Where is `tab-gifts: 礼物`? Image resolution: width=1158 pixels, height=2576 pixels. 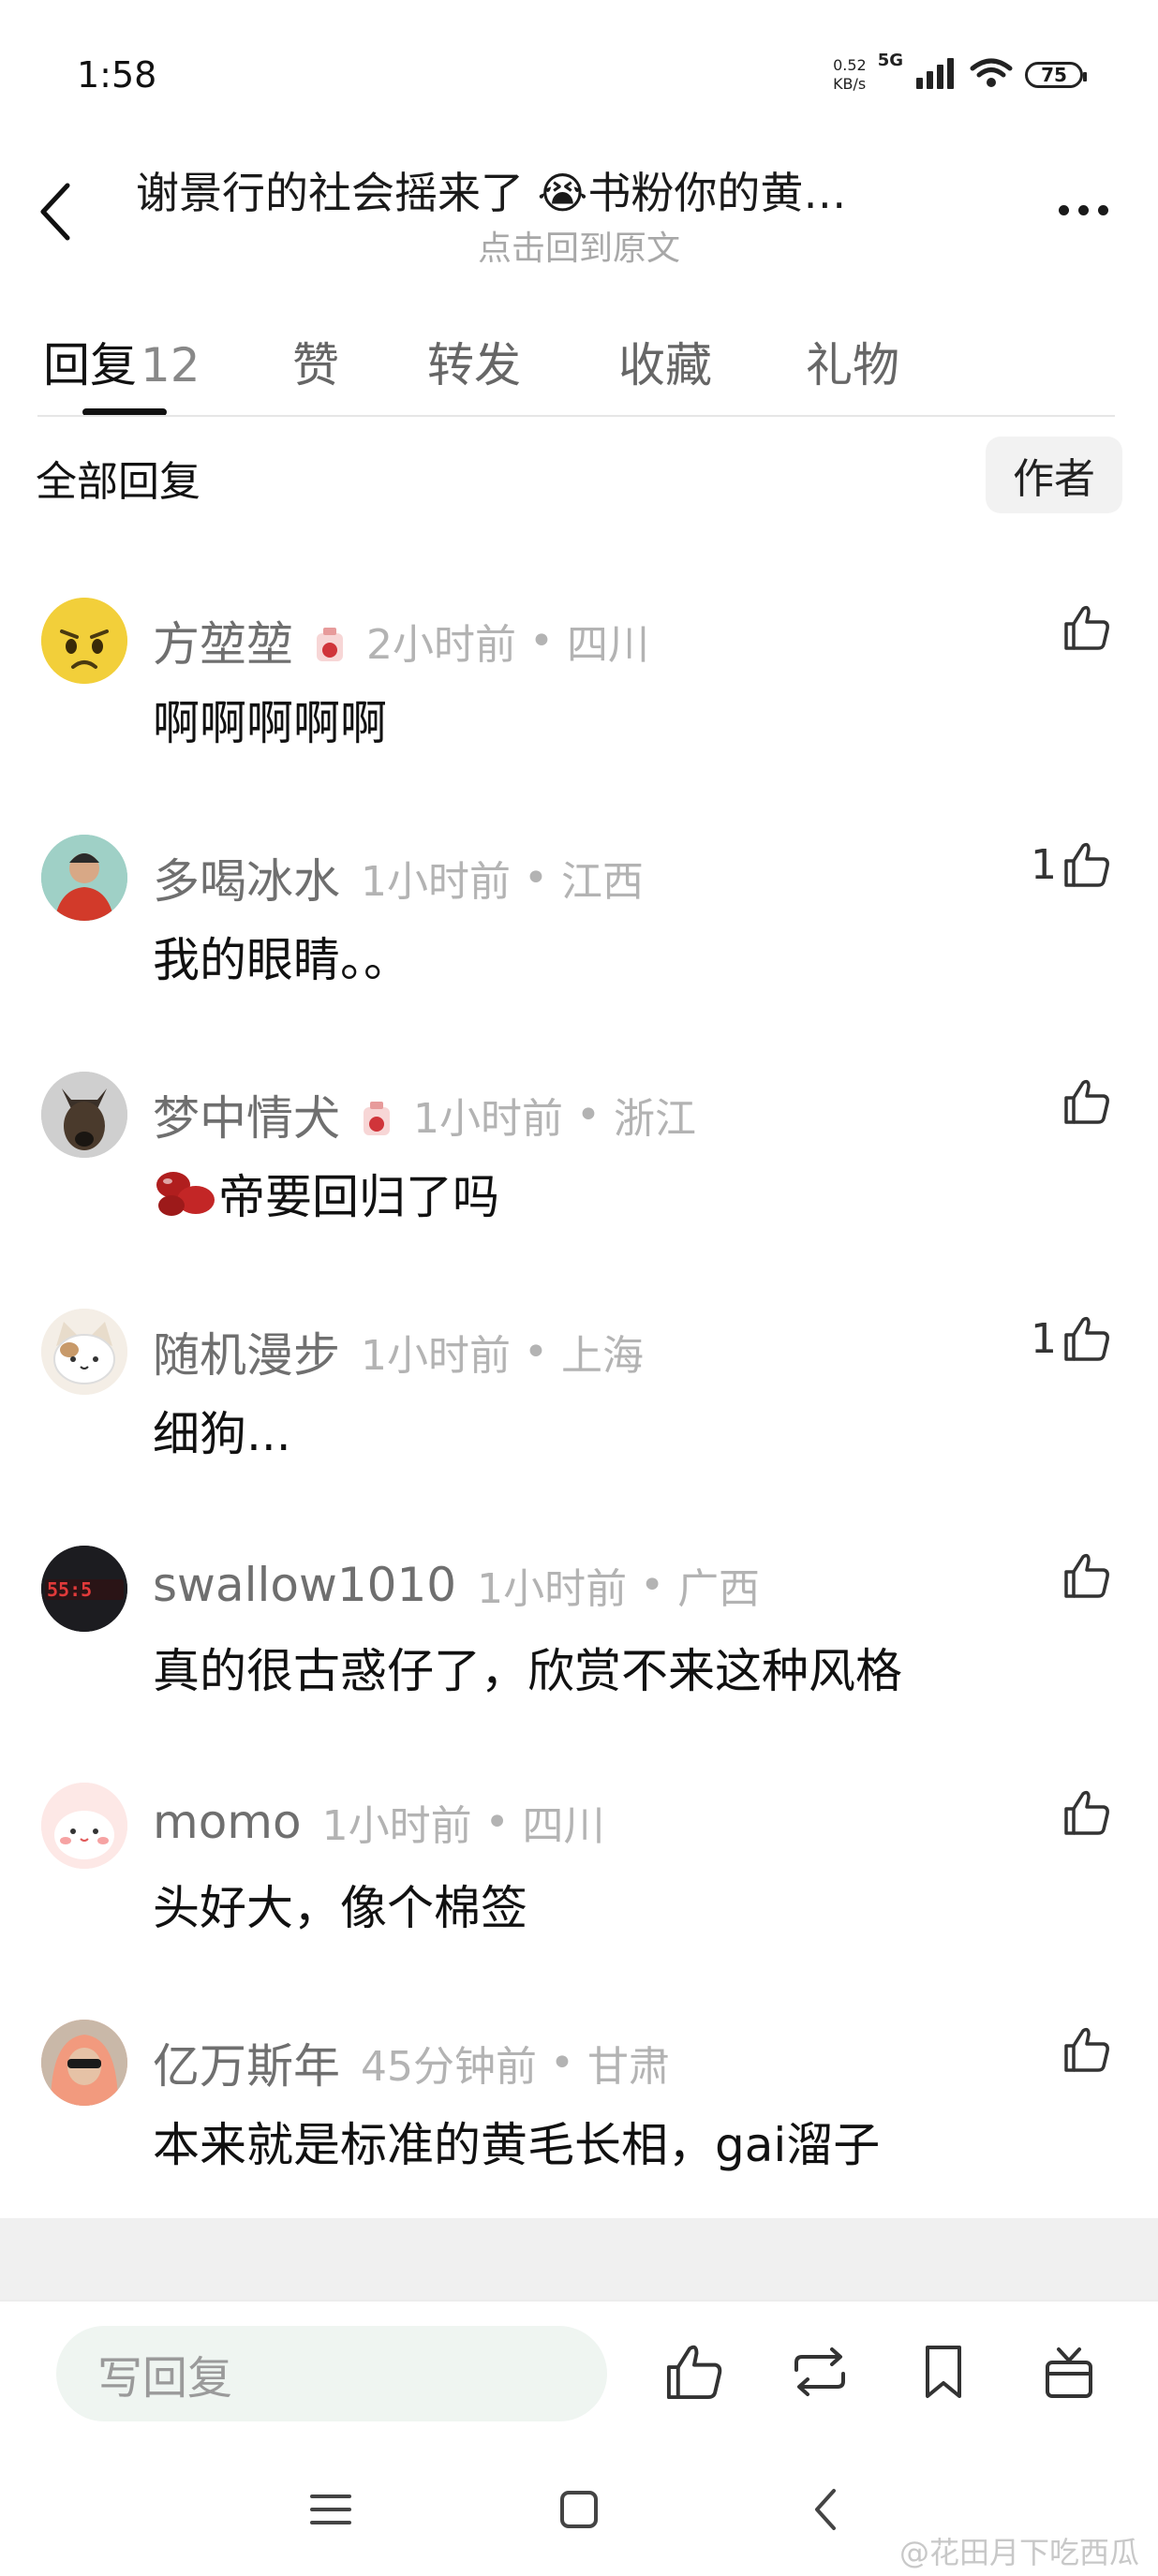
tab-gifts: 礼物 is located at coordinates (853, 361).